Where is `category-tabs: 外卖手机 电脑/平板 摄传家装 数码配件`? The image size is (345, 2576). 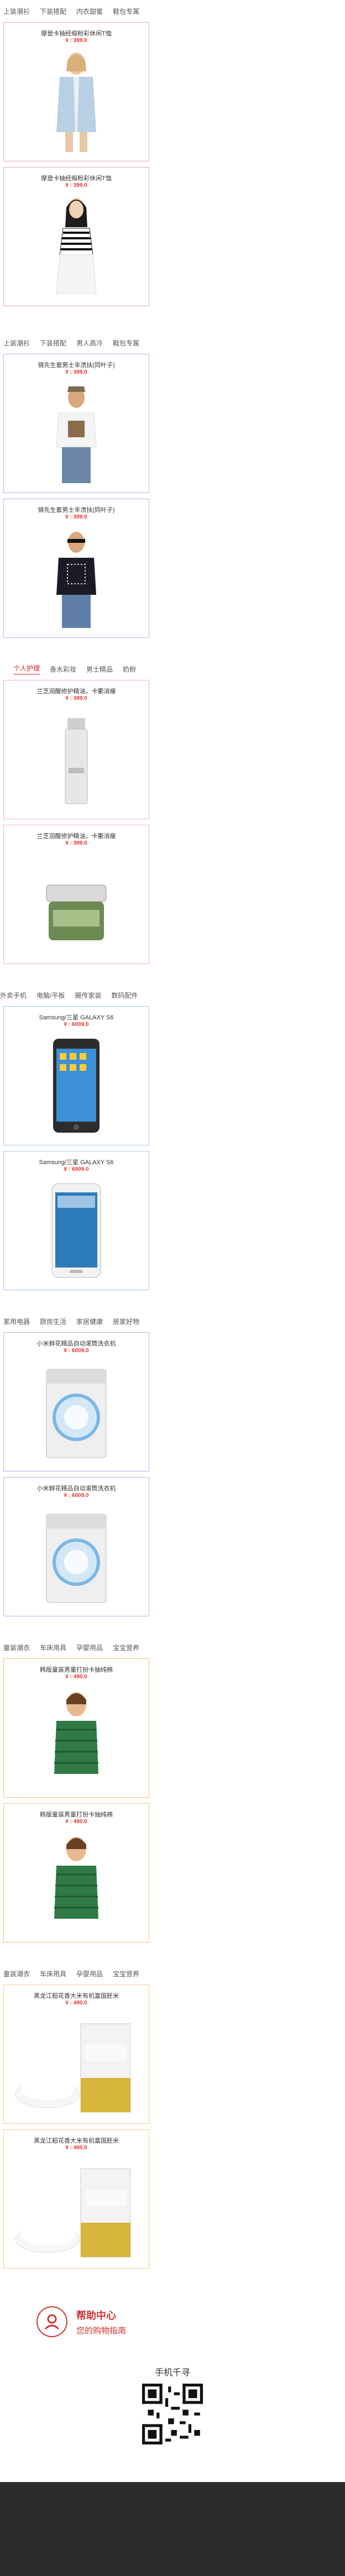 category-tabs: 外卖手机 电脑/平板 摄传家装 数码配件 is located at coordinates (172, 995).